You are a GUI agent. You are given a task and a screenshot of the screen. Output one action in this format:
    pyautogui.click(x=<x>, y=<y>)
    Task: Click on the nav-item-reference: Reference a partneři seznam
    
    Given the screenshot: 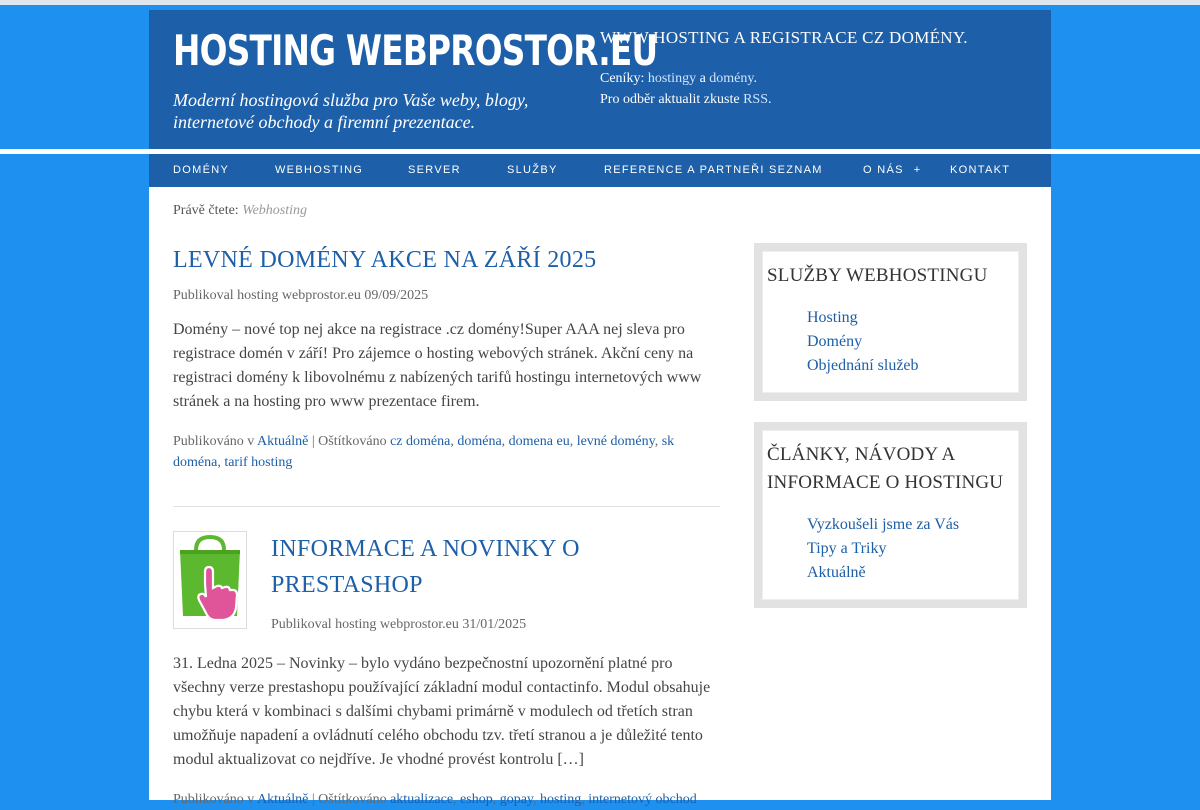 What is the action you would take?
    pyautogui.click(x=713, y=170)
    